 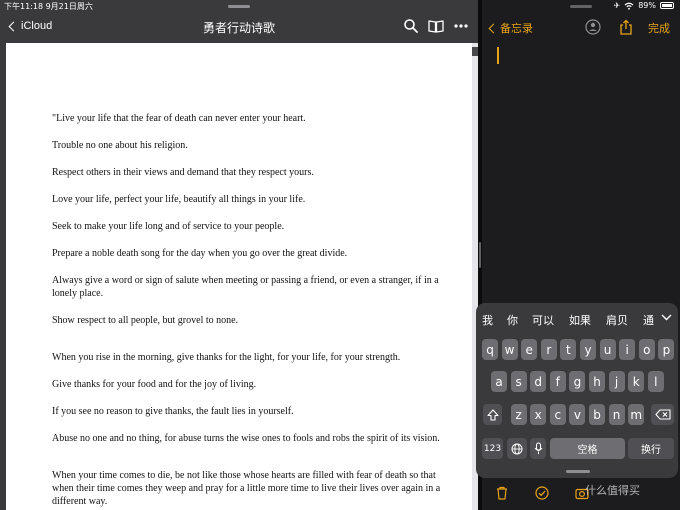 What do you see at coordinates (568, 349) in the screenshot?
I see `key-t: t` at bounding box center [568, 349].